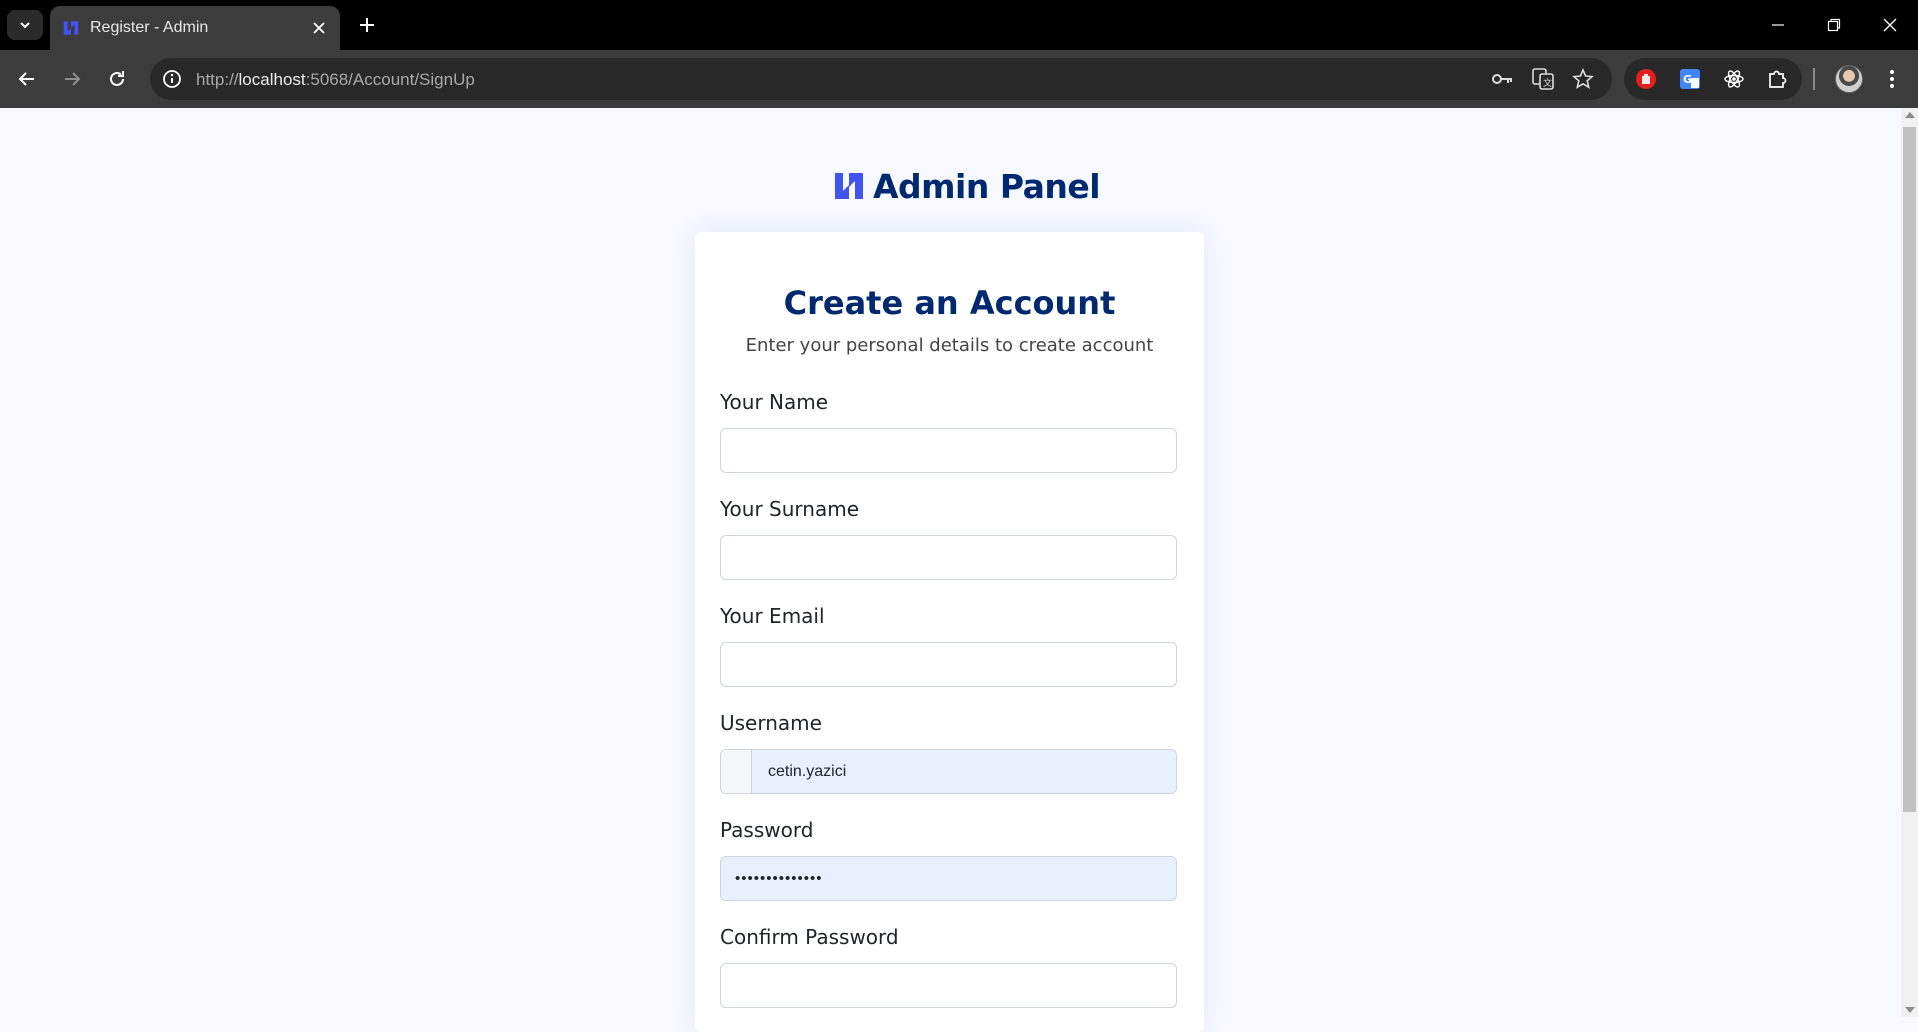 The width and height of the screenshot is (1918, 1032). What do you see at coordinates (272, 79) in the screenshot?
I see `url-host: localhost` at bounding box center [272, 79].